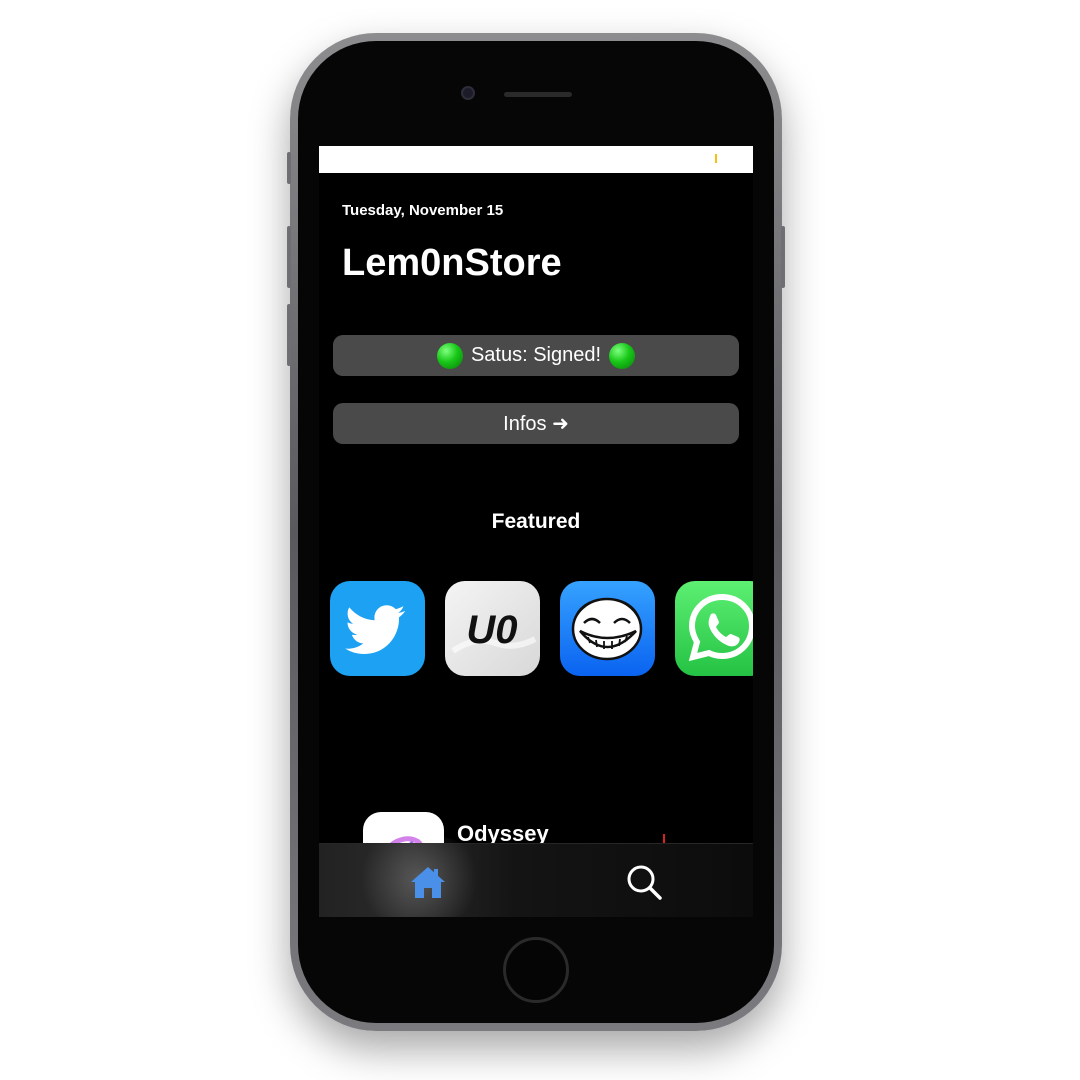 The width and height of the screenshot is (1080, 1080). I want to click on featured-heading: Featured, so click(536, 521).